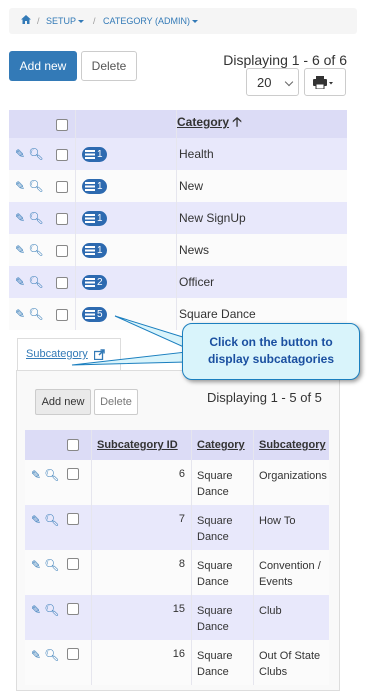  I want to click on table-row: ✎ 🔍︎ 8 Square Dance Convention / Events, so click(177, 572).